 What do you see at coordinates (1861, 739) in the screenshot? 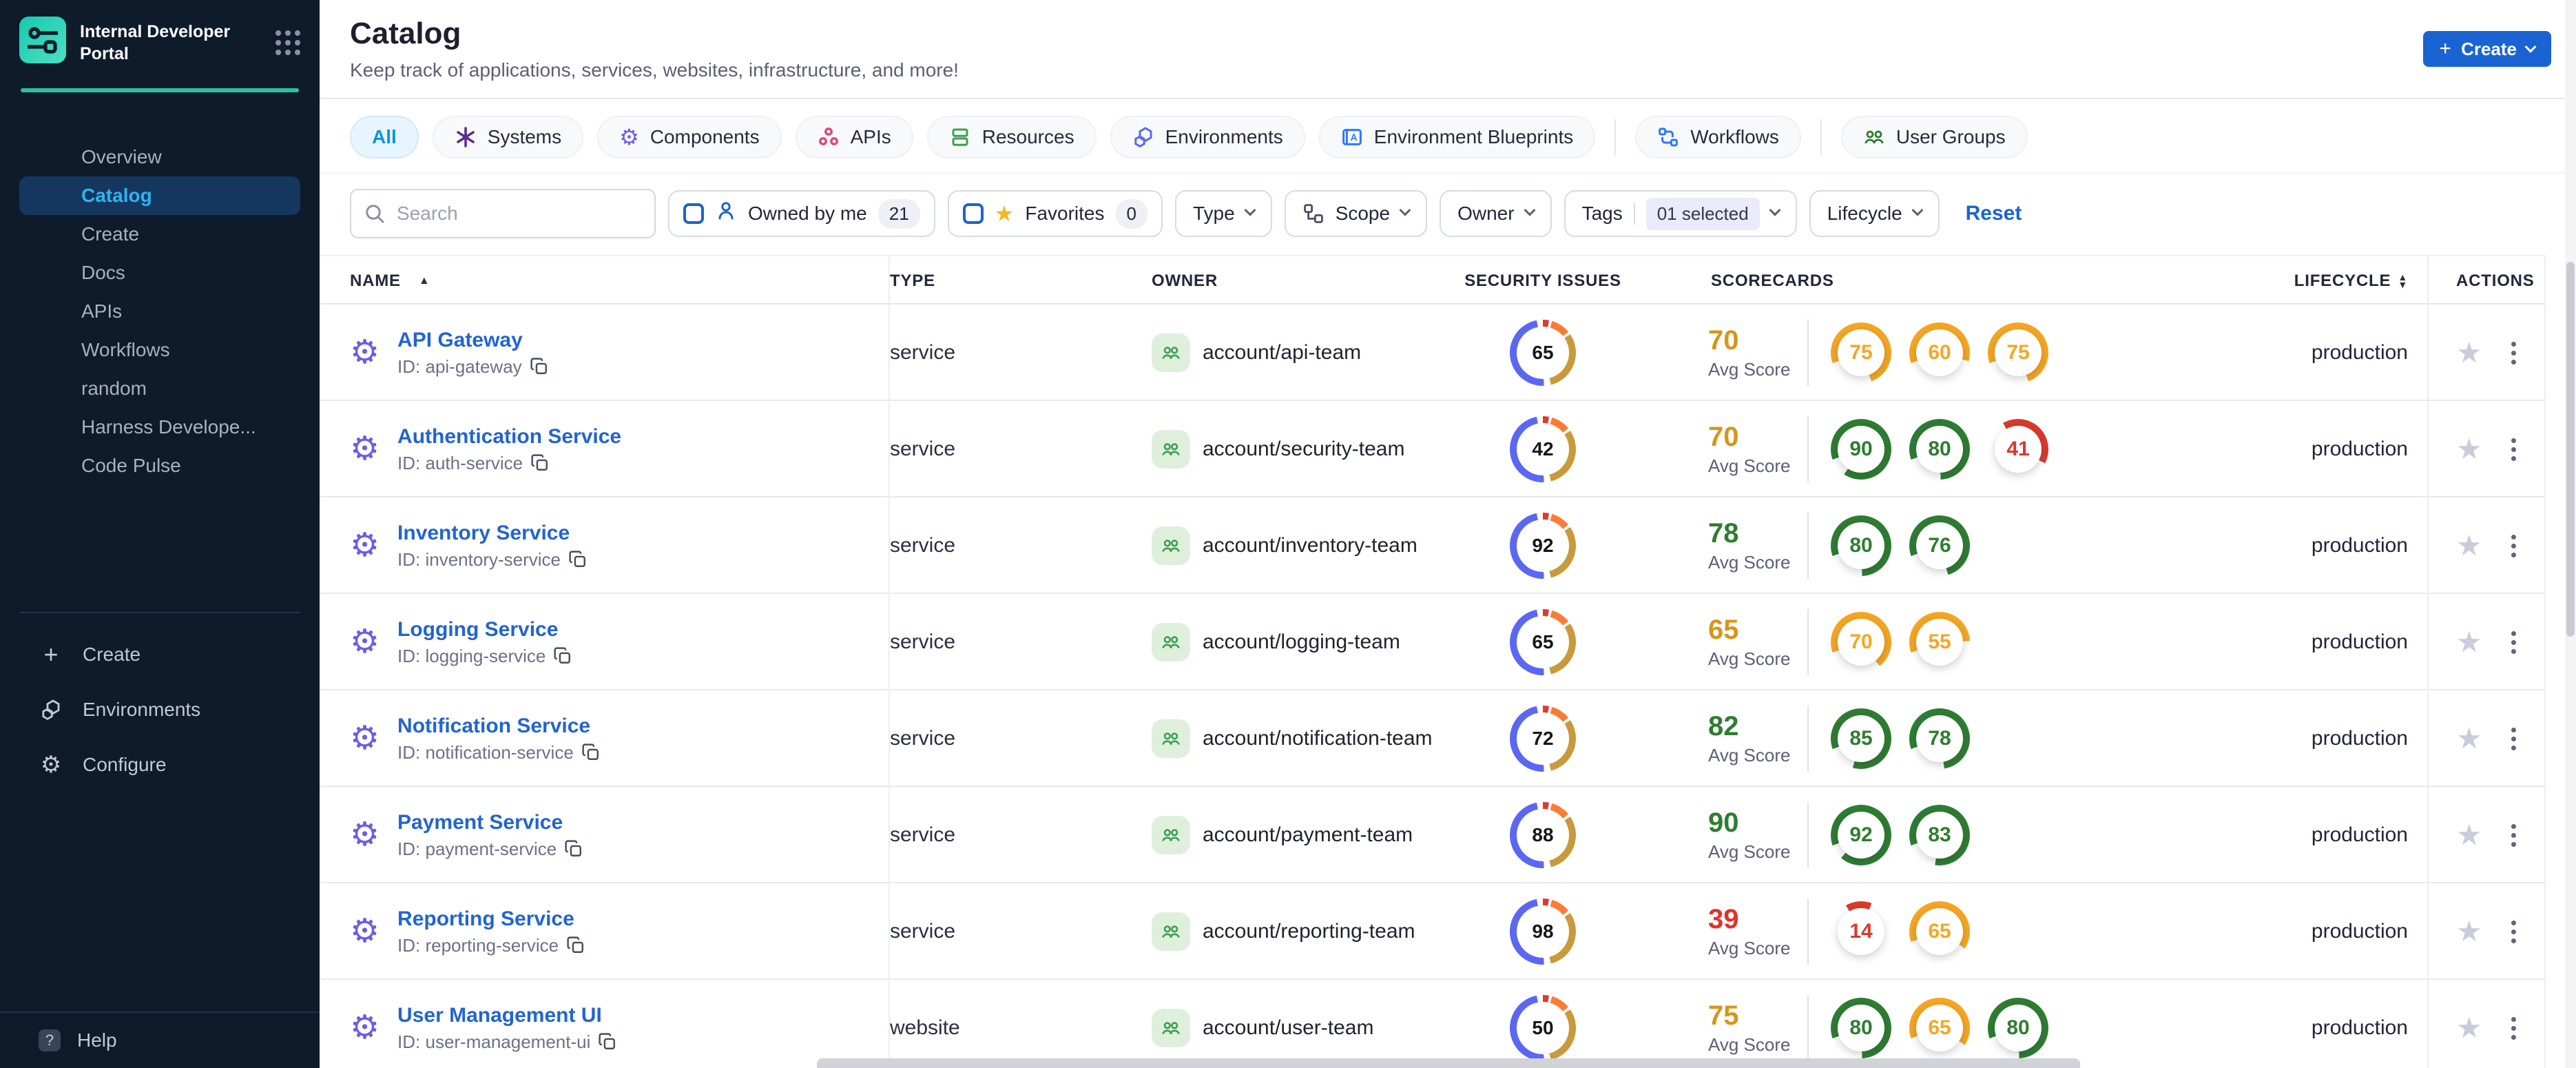
I see `scorecard-badge: 85` at bounding box center [1861, 739].